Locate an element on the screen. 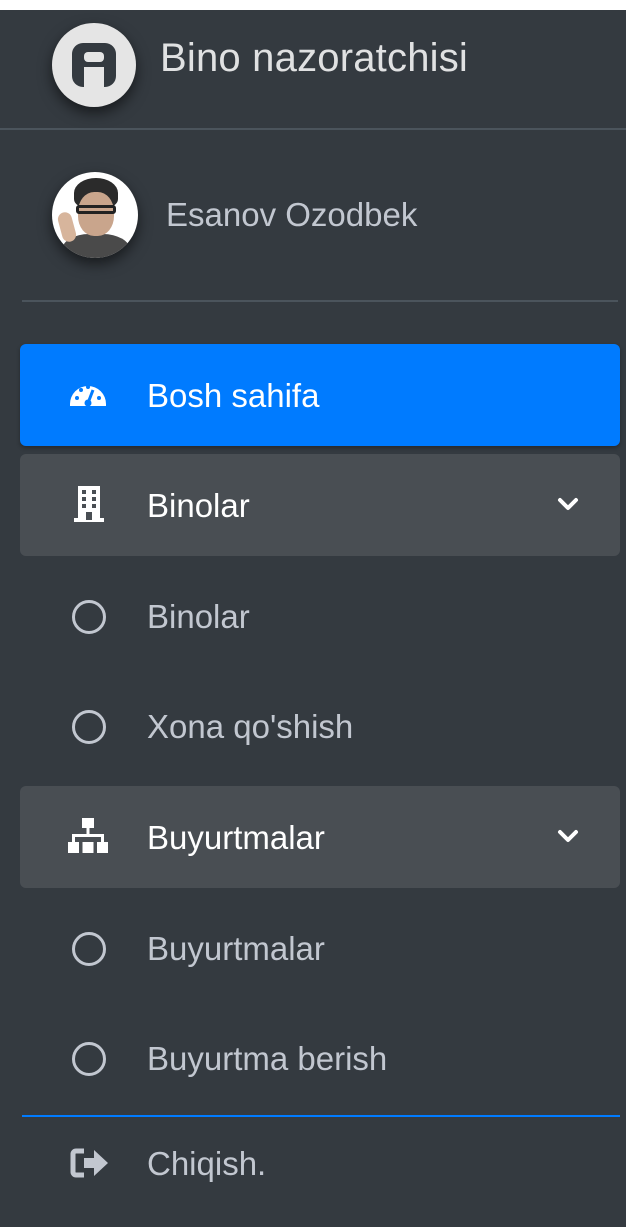  logout-link: Chiqish. is located at coordinates (320, 1170).